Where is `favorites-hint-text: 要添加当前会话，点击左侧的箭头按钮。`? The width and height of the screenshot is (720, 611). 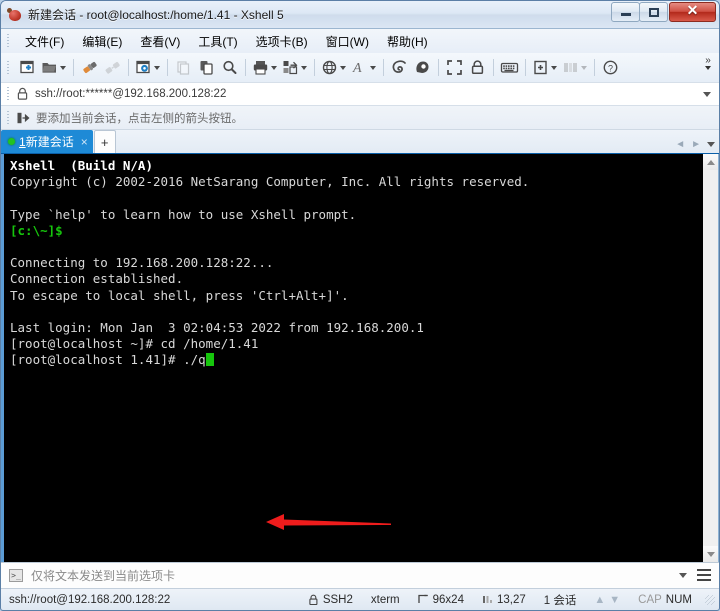
favorites-hint-text: 要添加当前会话，点击左侧的箭头按钮。 is located at coordinates (139, 118).